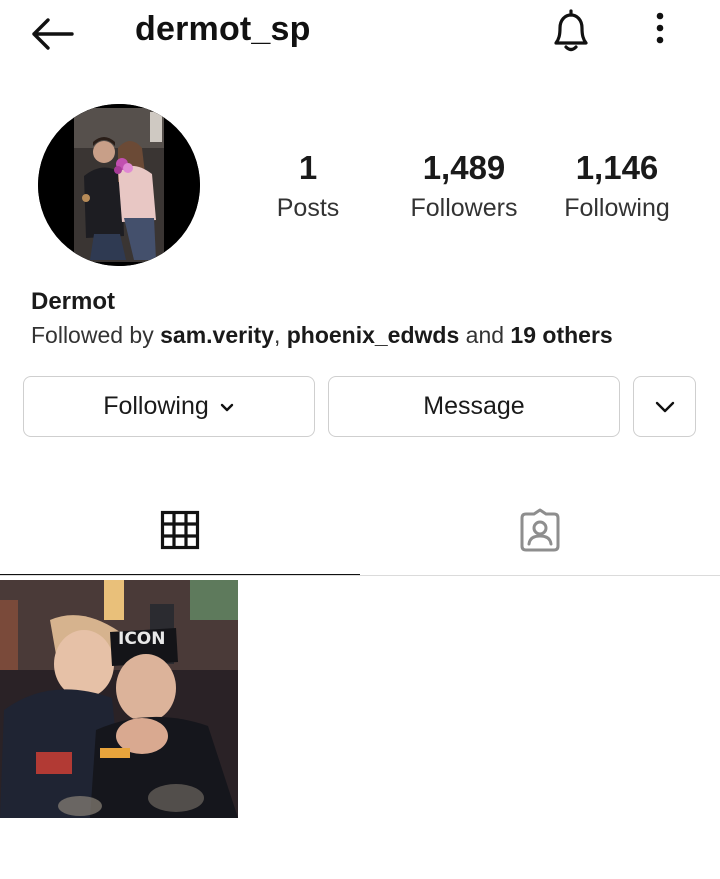 The width and height of the screenshot is (720, 879). I want to click on grid-icon, so click(180, 532).